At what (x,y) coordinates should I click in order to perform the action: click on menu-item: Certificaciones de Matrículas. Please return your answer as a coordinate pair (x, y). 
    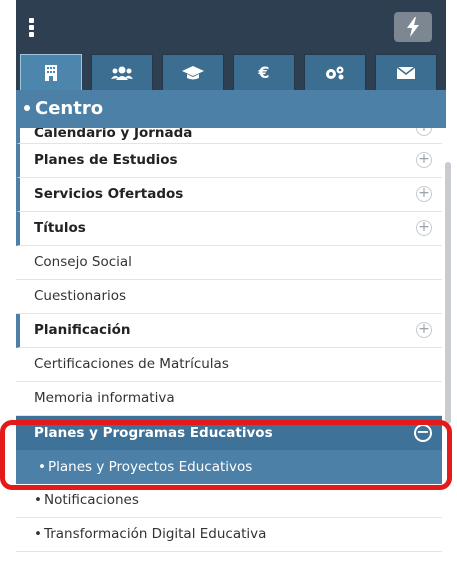
    Looking at the image, I should click on (229, 365).